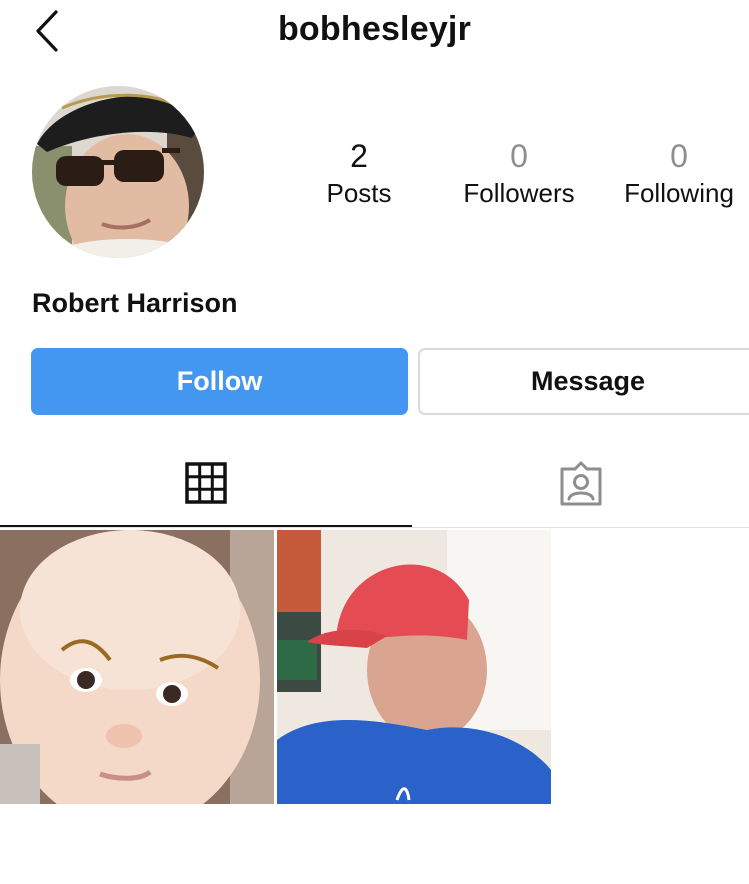 This screenshot has width=749, height=884. Describe the element at coordinates (135, 303) in the screenshot. I see `profile-full-name: Robert Harrison` at that location.